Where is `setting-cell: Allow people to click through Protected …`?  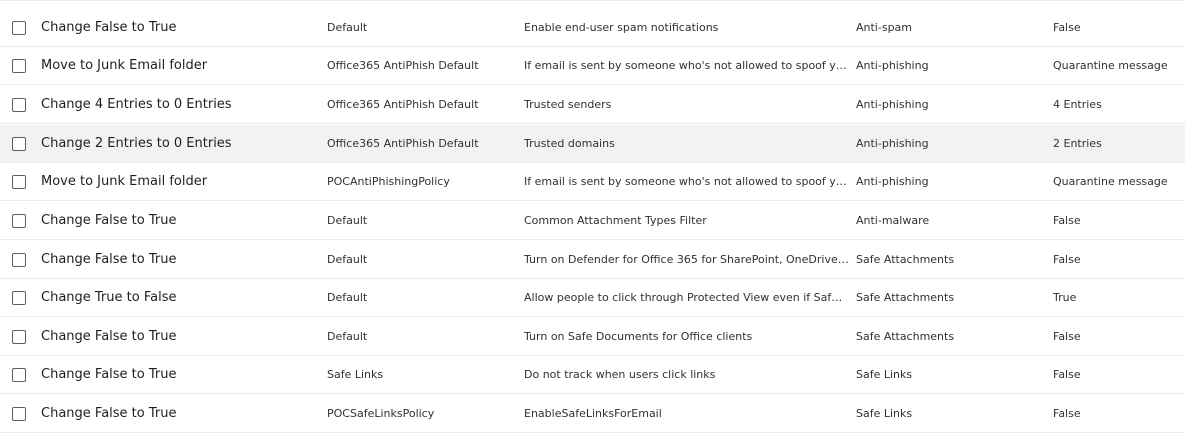
setting-cell: Allow people to click through Protected … is located at coordinates (686, 297).